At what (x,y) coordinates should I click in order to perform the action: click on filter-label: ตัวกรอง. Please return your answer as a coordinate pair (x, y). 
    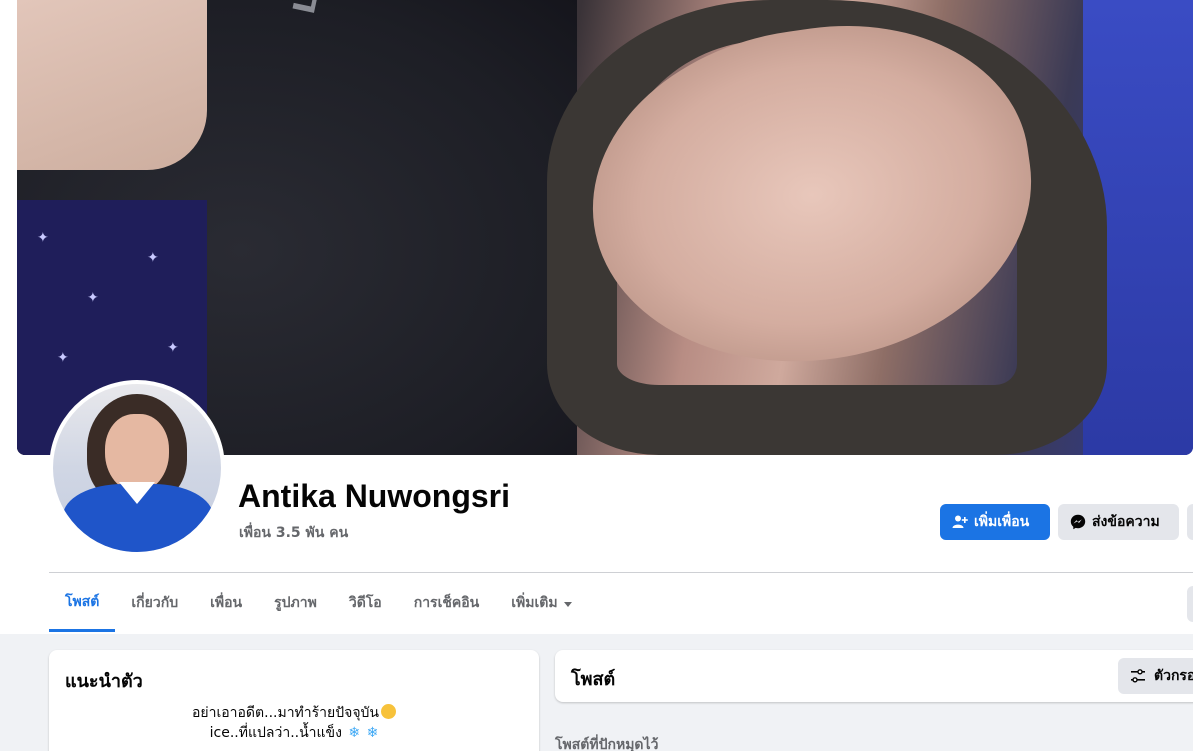
    Looking at the image, I should click on (1173, 676).